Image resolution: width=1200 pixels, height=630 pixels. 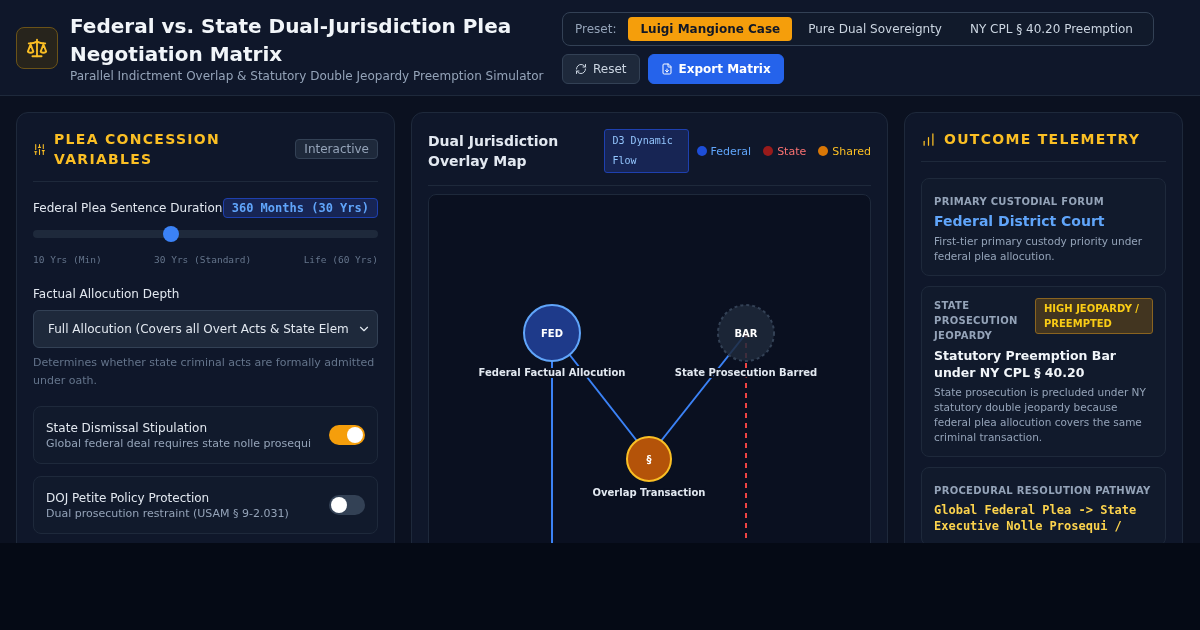 What do you see at coordinates (1094, 316) in the screenshot?
I see `jeopardy-tag: HIGH JEOPARDY / PREEMPTED` at bounding box center [1094, 316].